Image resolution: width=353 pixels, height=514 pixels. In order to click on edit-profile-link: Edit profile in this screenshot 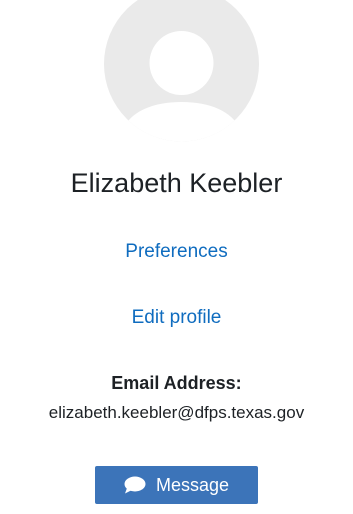, I will do `click(176, 318)`.